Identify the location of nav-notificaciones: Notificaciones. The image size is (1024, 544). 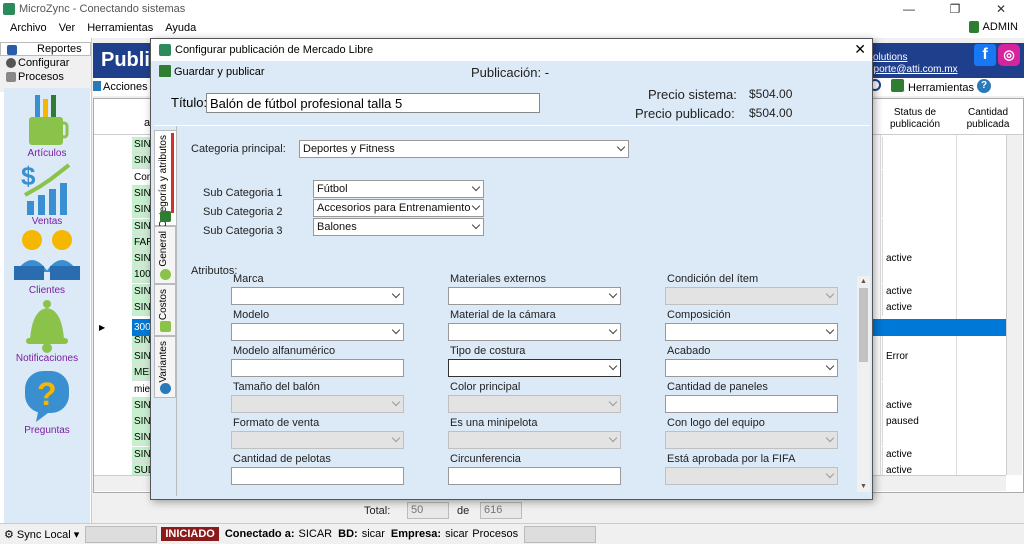
(47, 331).